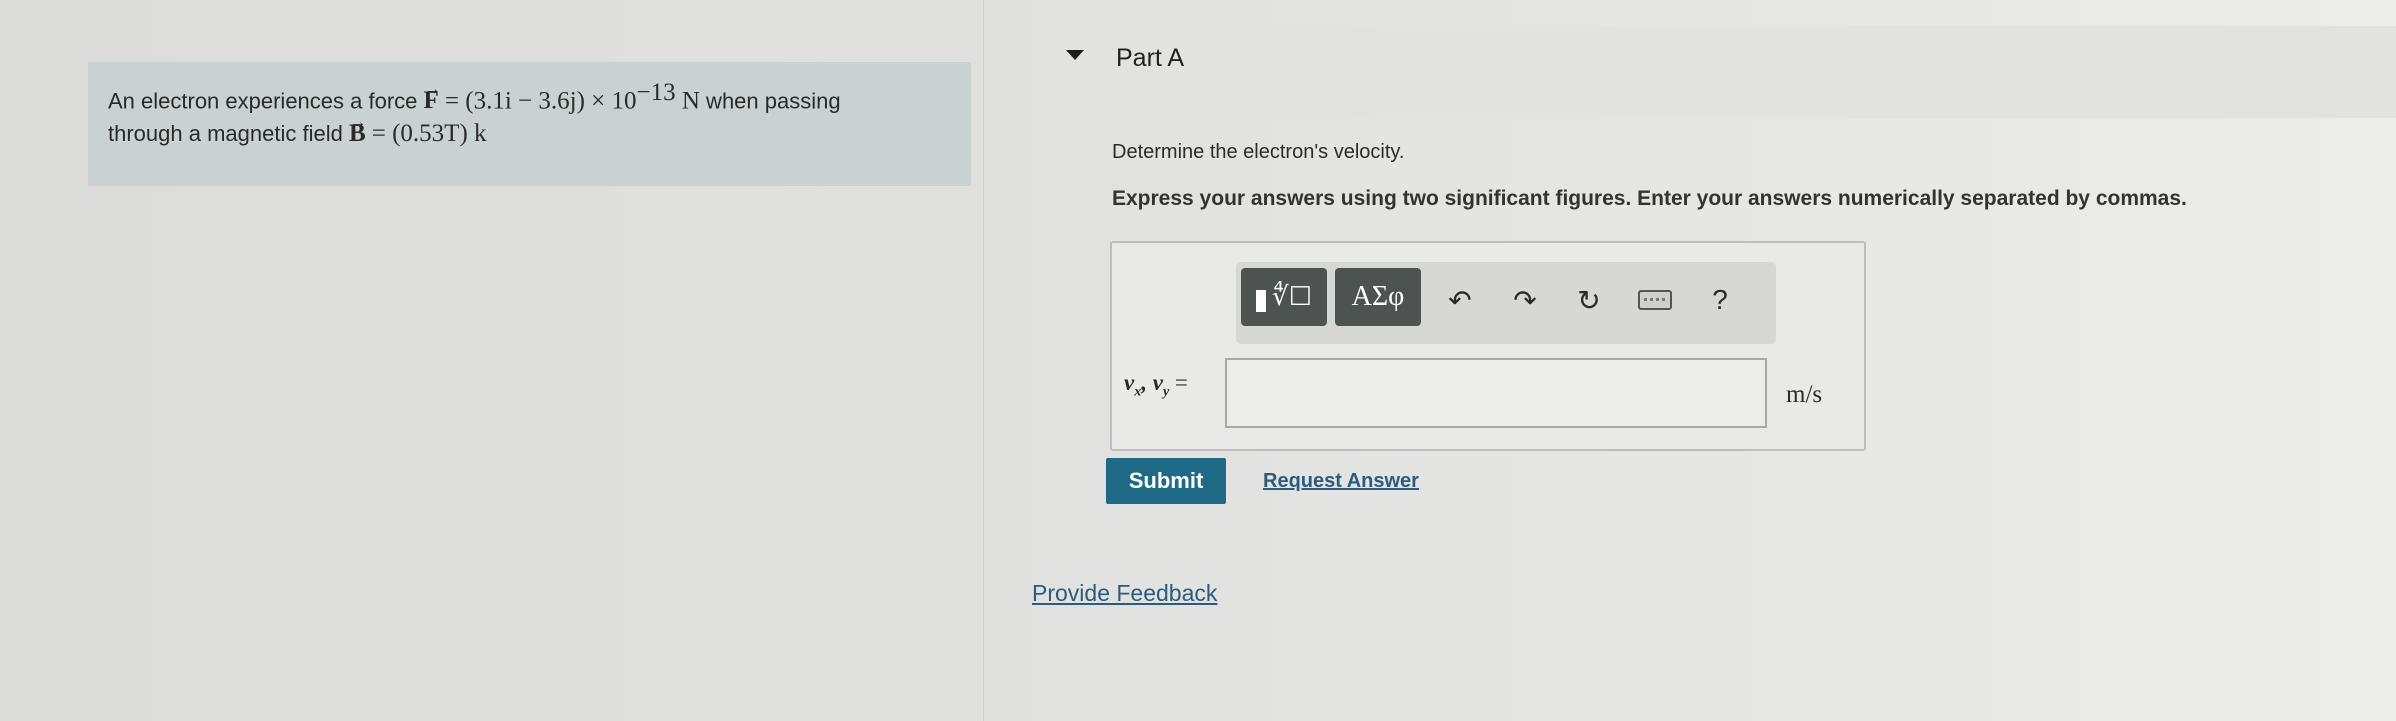  I want to click on variable-label: vx, vy =, so click(1156, 385).